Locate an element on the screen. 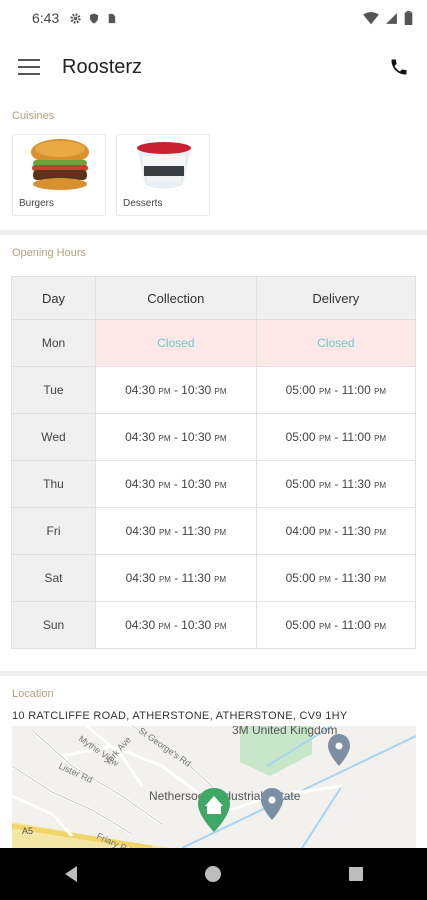 The height and width of the screenshot is (900, 427). cuisine-list: Burgers Desserts is located at coordinates (213, 169).